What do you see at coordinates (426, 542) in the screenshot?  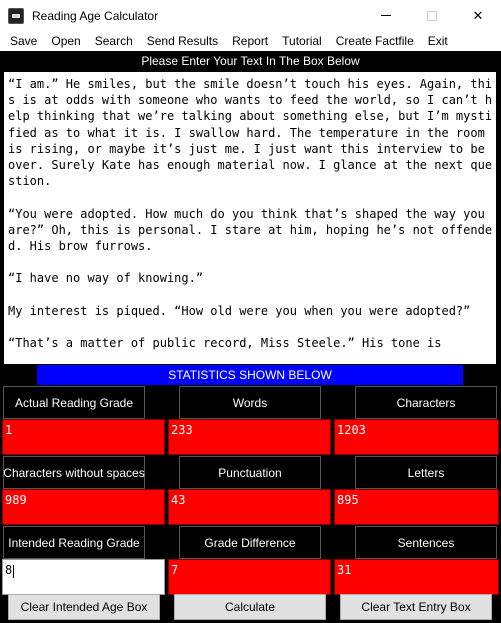 I see `sentences-label: Sentences` at bounding box center [426, 542].